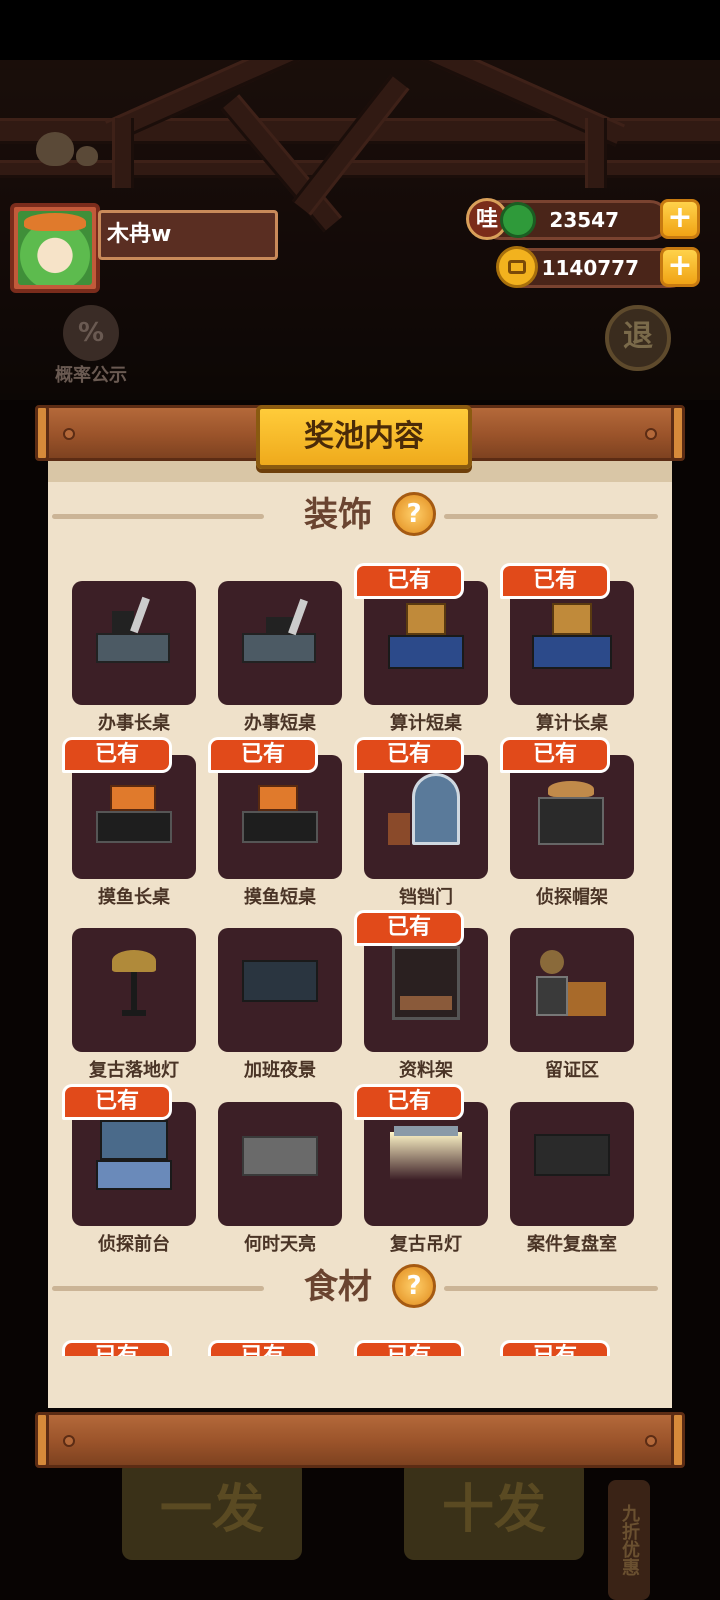 This screenshot has width=720, height=1600. What do you see at coordinates (134, 1140) in the screenshot?
I see `shelf-icon` at bounding box center [134, 1140].